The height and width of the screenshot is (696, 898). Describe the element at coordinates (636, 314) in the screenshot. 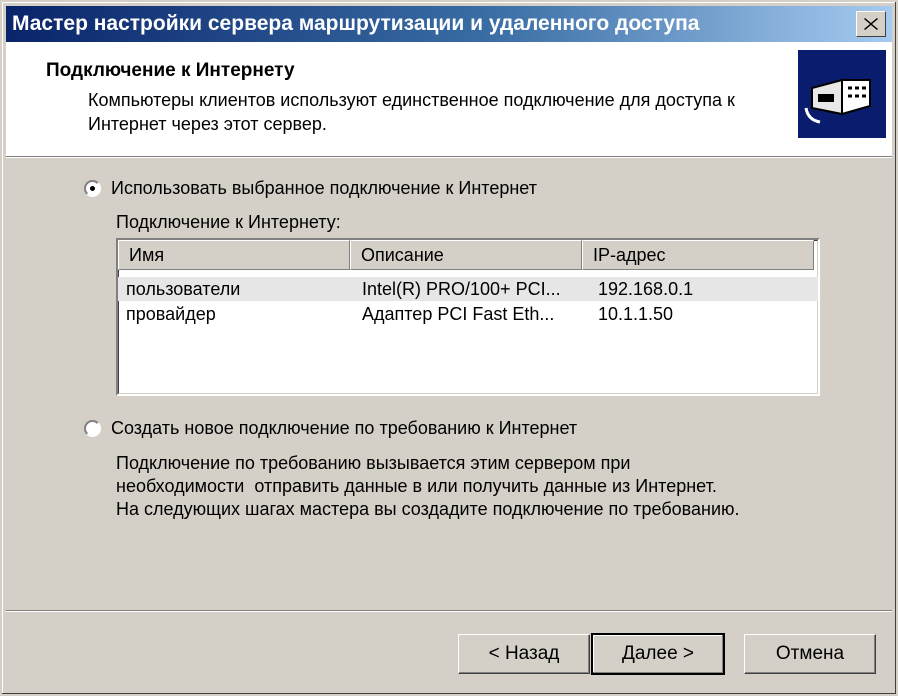

I see `row-ip: 10.1.1.50` at that location.